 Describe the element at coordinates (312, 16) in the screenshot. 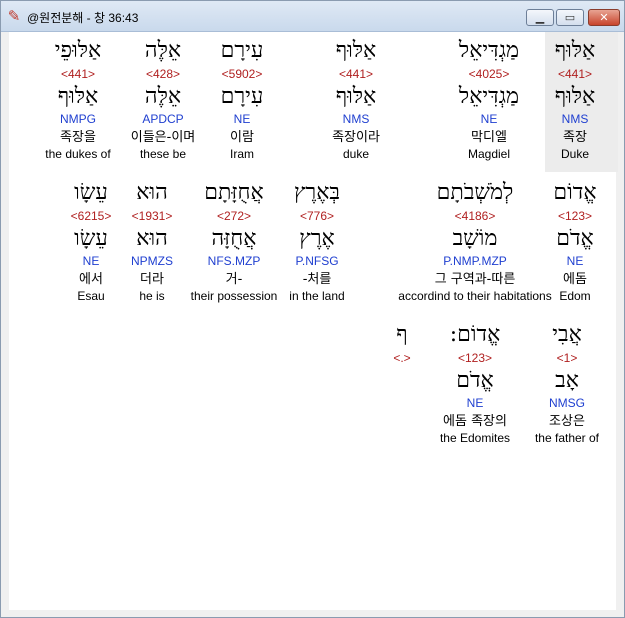

I see `title-bar: ✎ @원전분해 - 창 36:43 ▁ ▭ ✕` at that location.